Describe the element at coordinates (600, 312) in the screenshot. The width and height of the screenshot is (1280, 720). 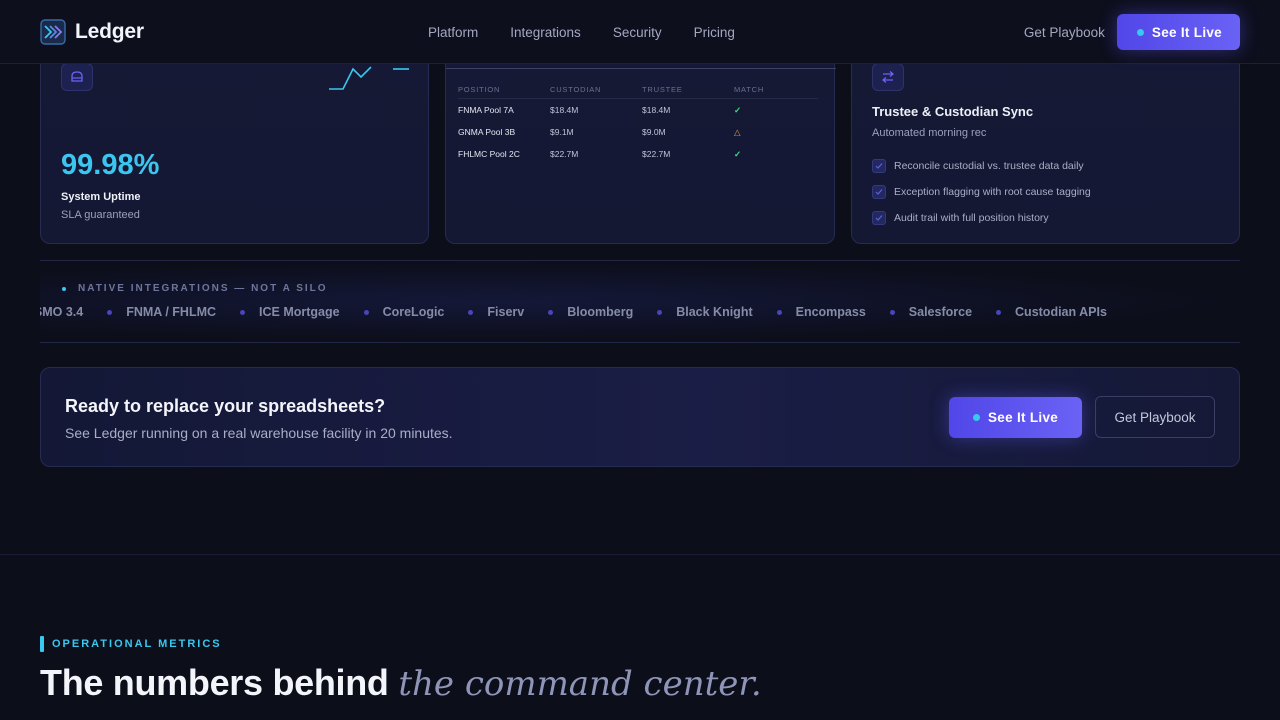
I see `integration-label: Bloomberg` at that location.